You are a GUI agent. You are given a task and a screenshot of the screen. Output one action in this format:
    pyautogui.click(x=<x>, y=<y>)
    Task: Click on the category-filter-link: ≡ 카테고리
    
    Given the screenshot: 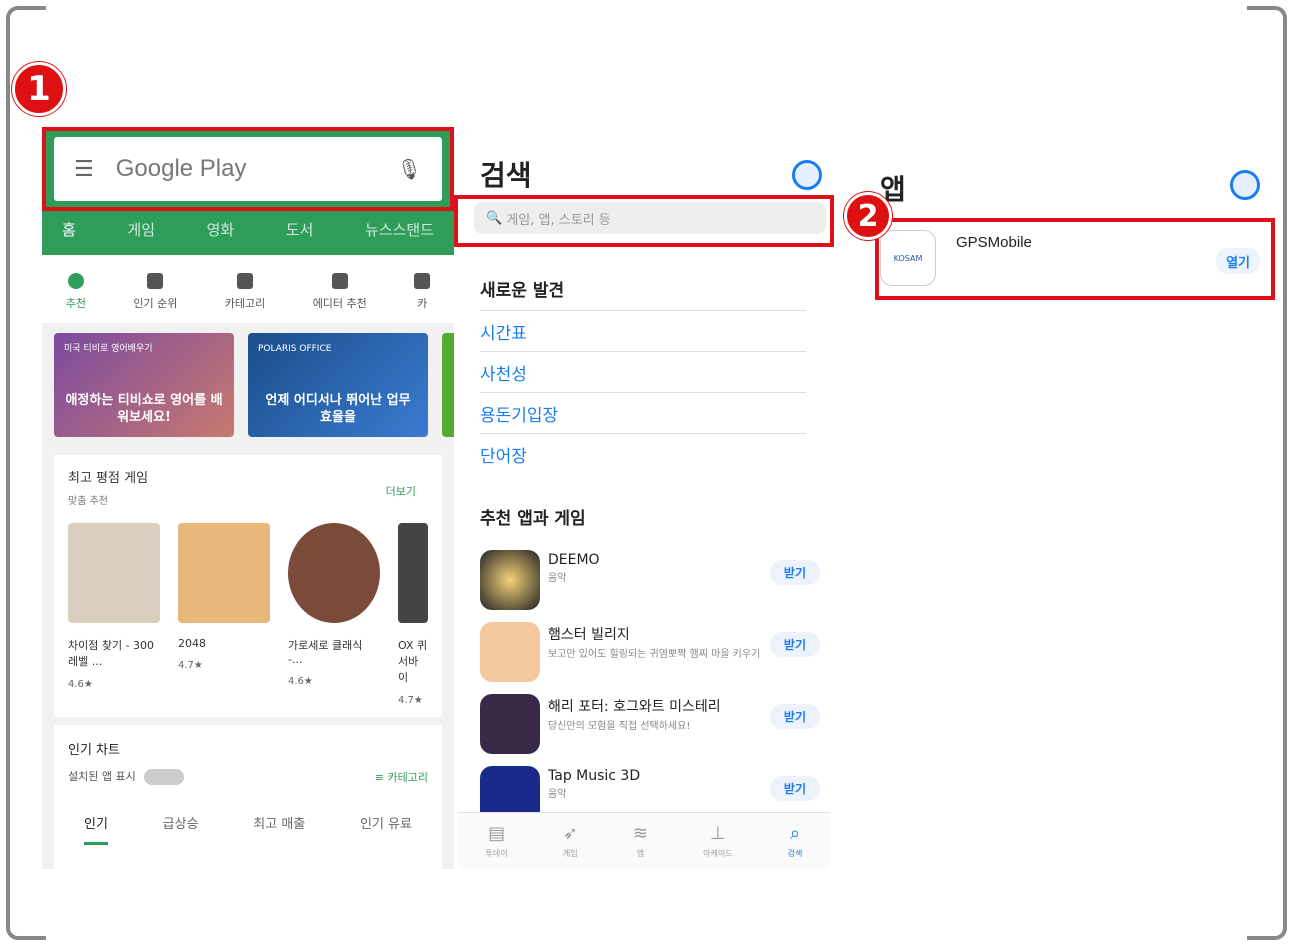 What is the action you would take?
    pyautogui.click(x=401, y=777)
    